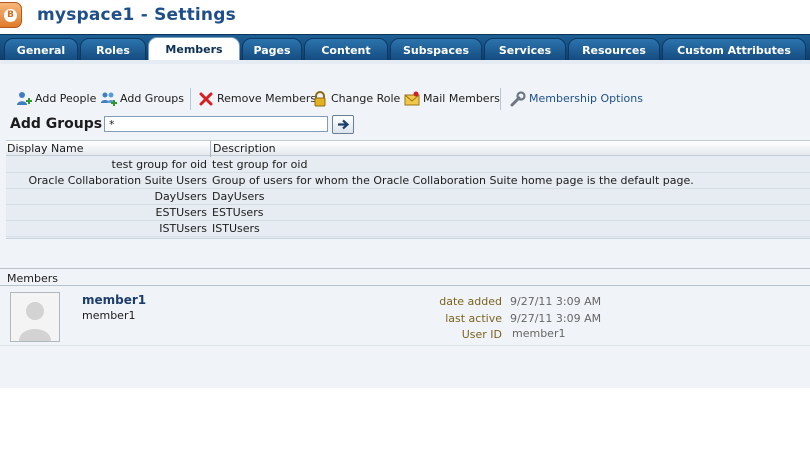 Image resolution: width=810 pixels, height=450 pixels. Describe the element at coordinates (461, 98) in the screenshot. I see `mail-members-label: Mail Members` at that location.